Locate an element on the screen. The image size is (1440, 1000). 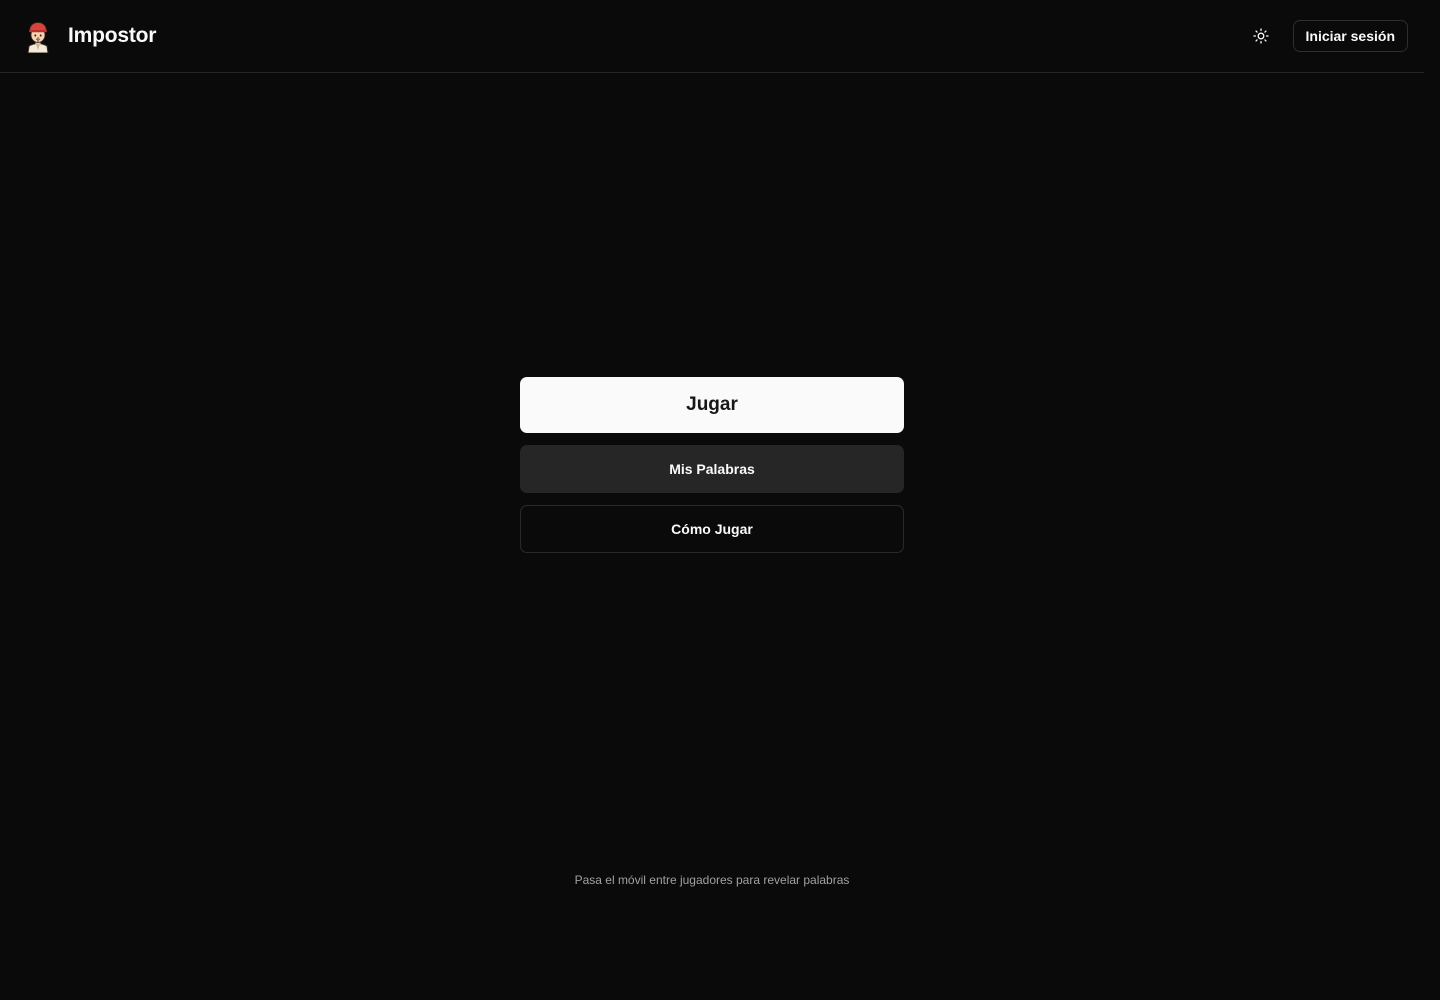
my-words-button: Mis Palabras is located at coordinates (712, 469).